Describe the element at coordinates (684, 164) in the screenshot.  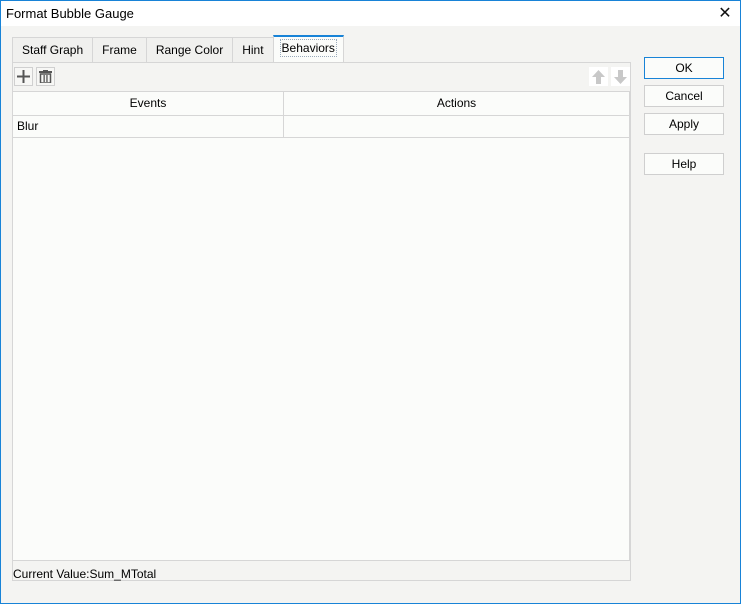
I see `help-button: Help` at that location.